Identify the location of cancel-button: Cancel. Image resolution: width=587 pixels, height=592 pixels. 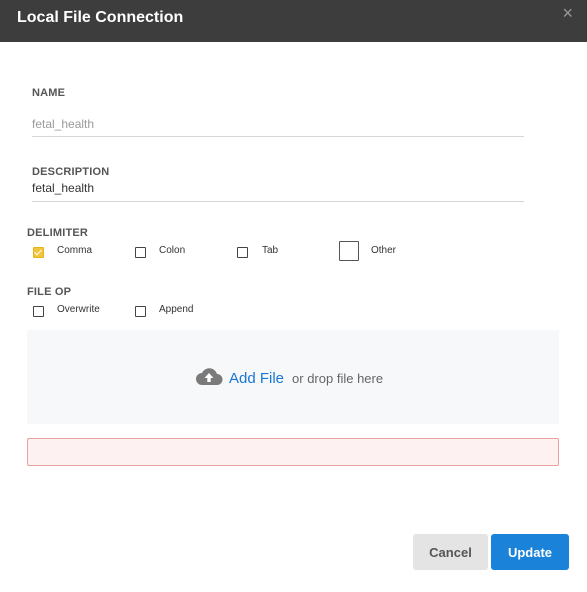
(450, 552).